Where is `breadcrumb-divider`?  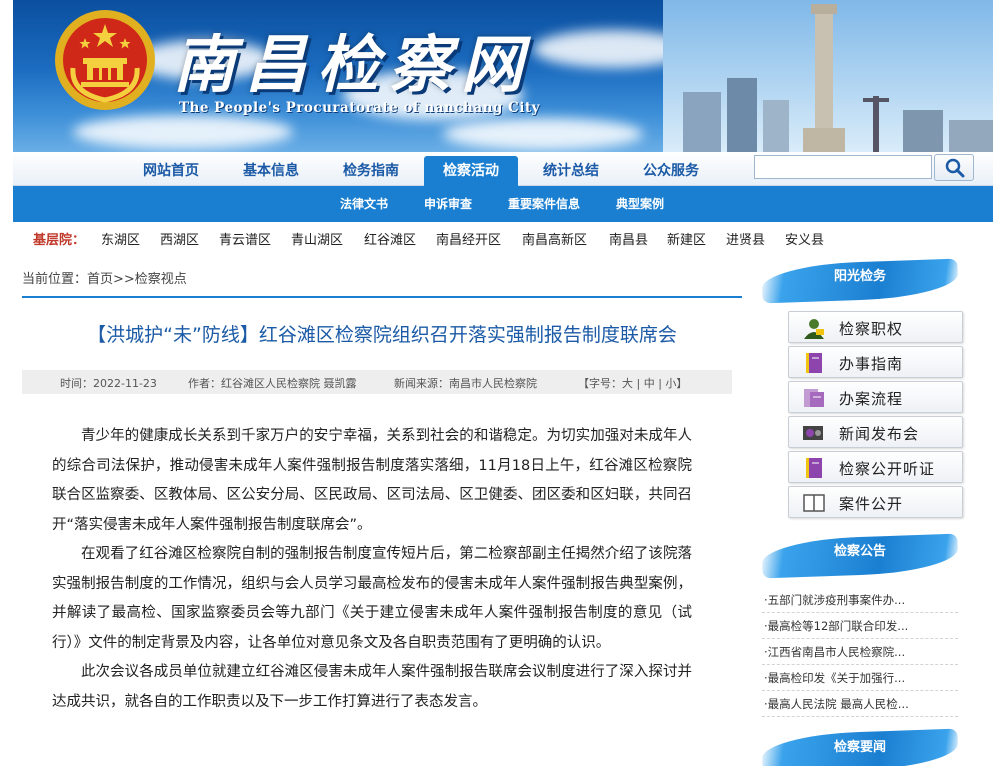 breadcrumb-divider is located at coordinates (382, 297).